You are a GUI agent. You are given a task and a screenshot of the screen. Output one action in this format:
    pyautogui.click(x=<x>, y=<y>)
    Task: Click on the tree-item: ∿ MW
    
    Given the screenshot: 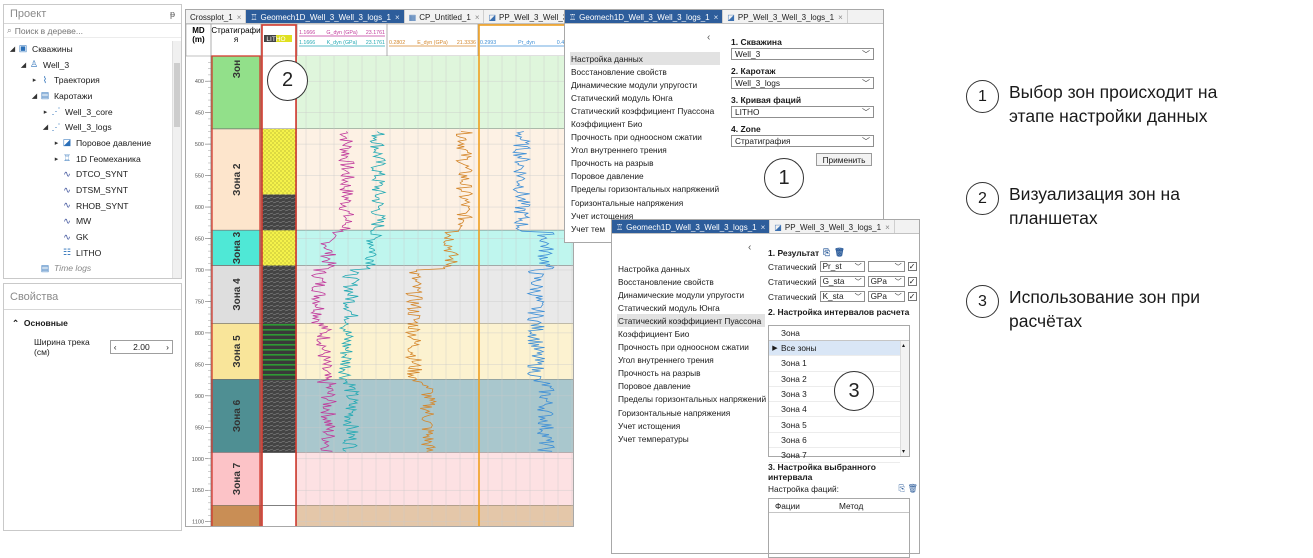 What is the action you would take?
    pyautogui.click(x=88, y=222)
    